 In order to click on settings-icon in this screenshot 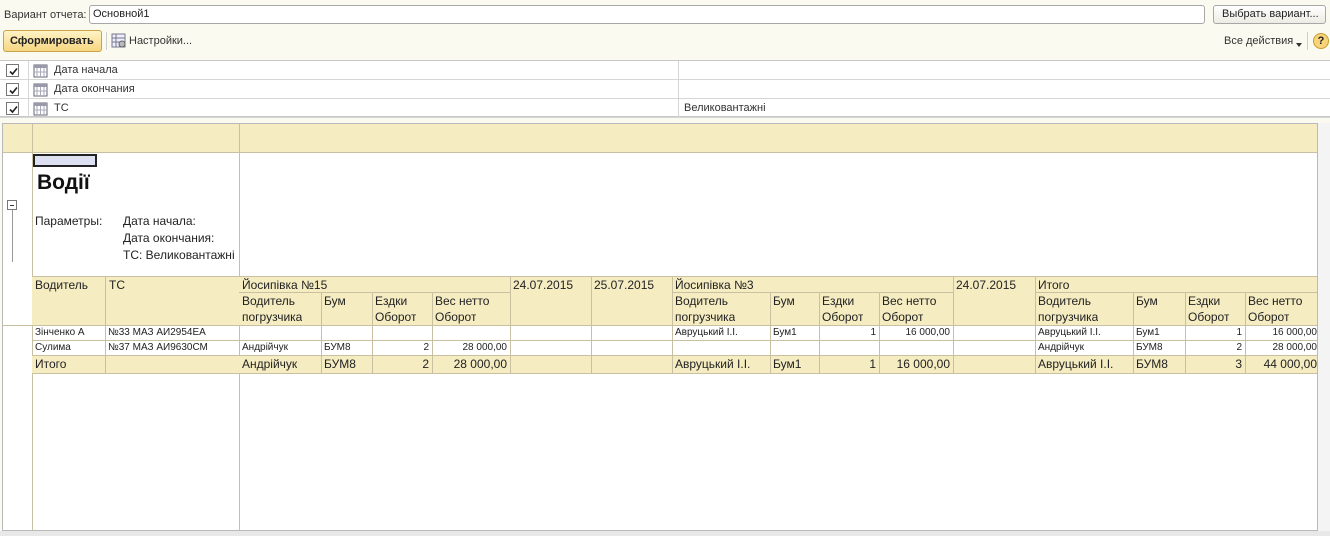, I will do `click(119, 41)`.